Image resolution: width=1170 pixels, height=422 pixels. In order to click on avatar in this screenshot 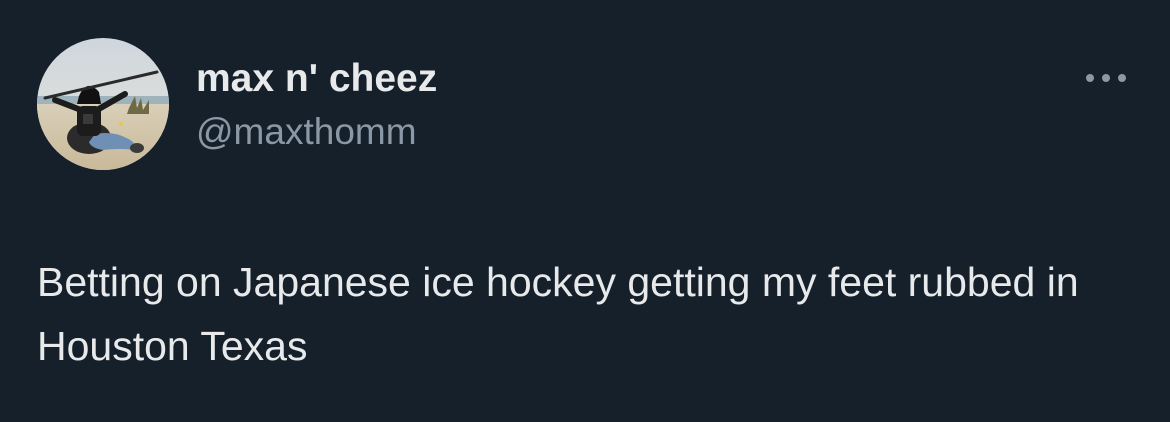, I will do `click(103, 104)`.